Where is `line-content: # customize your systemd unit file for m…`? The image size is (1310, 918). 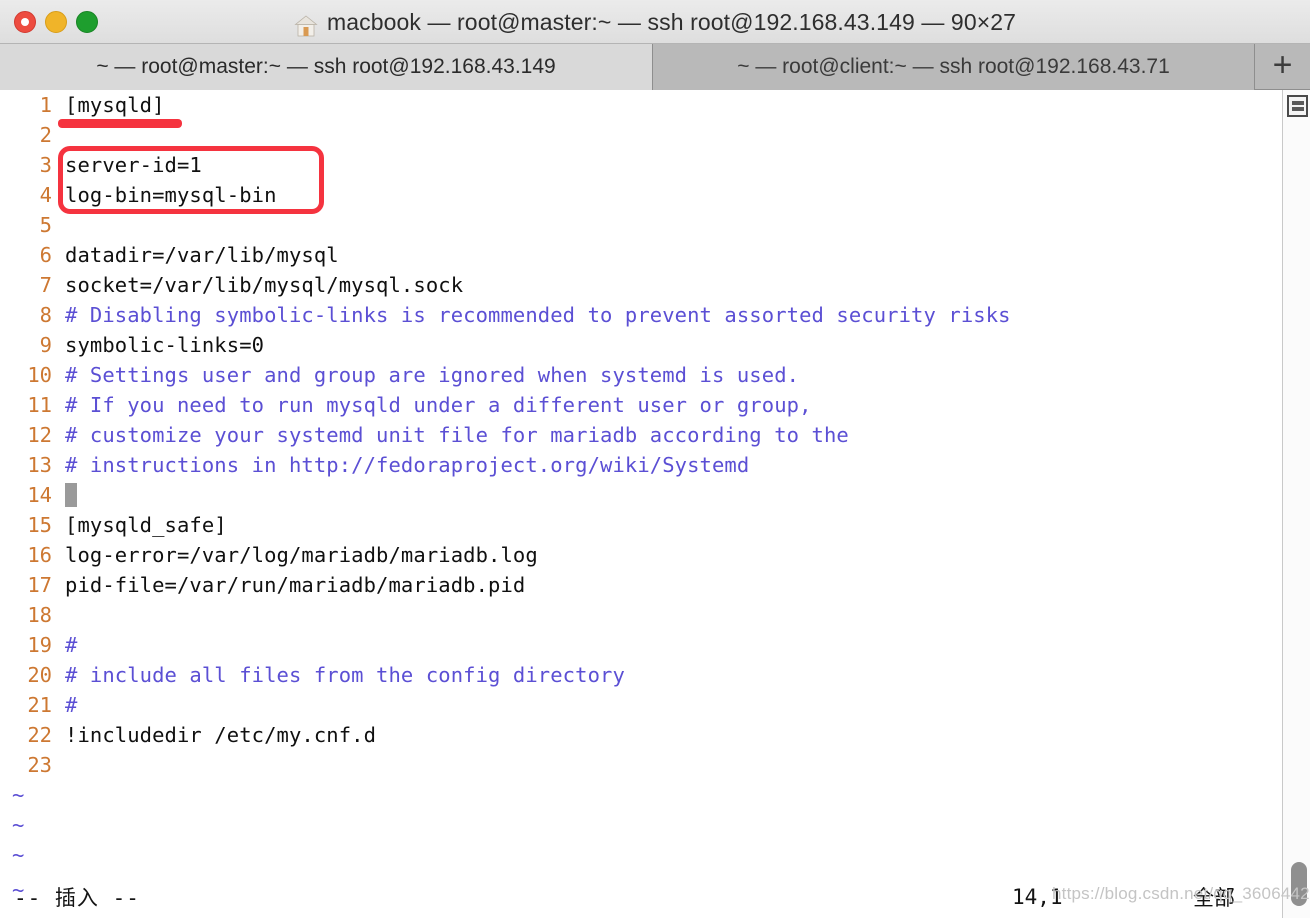
line-content: # customize your systemd unit file for m… is located at coordinates (457, 435).